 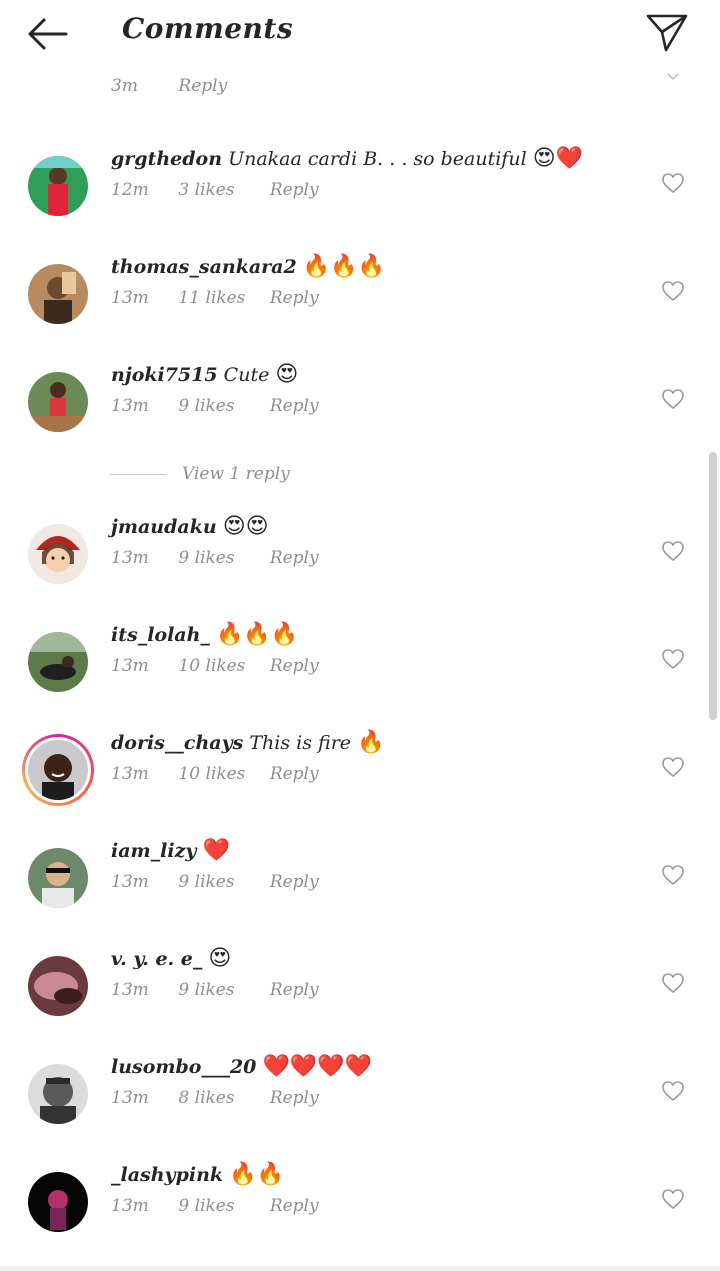 What do you see at coordinates (317, 1066) in the screenshot?
I see `comment-emoji: ❤️❤️❤️❤️` at bounding box center [317, 1066].